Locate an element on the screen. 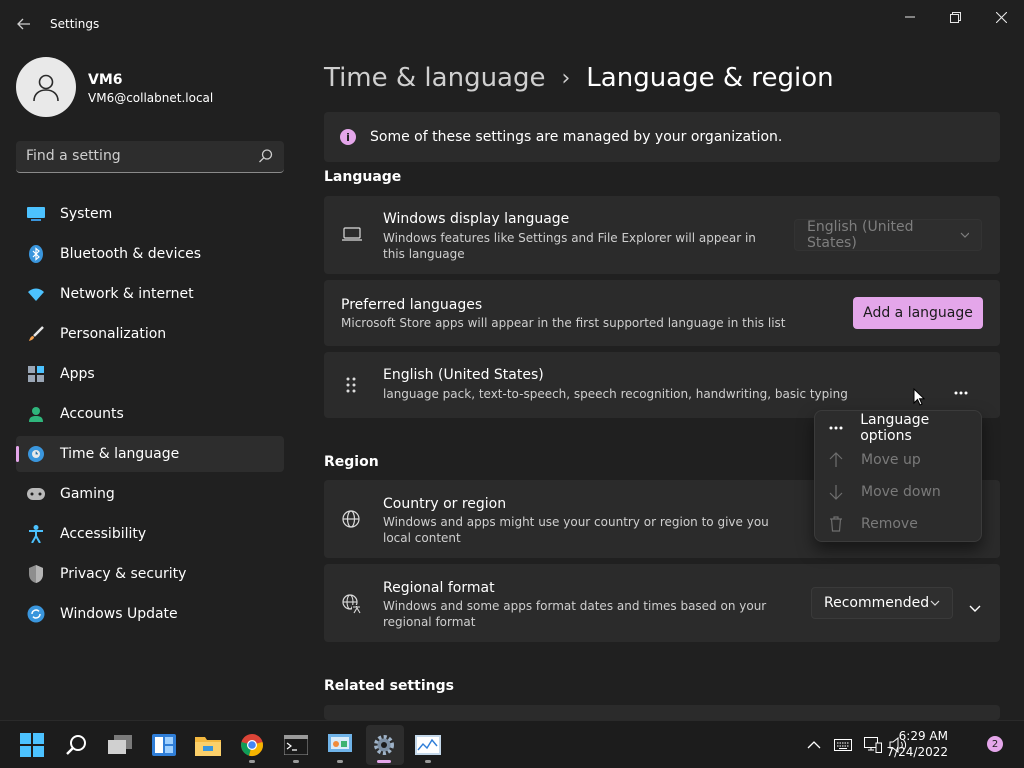 The height and width of the screenshot is (768, 1024). restore-icon is located at coordinates (955, 17).